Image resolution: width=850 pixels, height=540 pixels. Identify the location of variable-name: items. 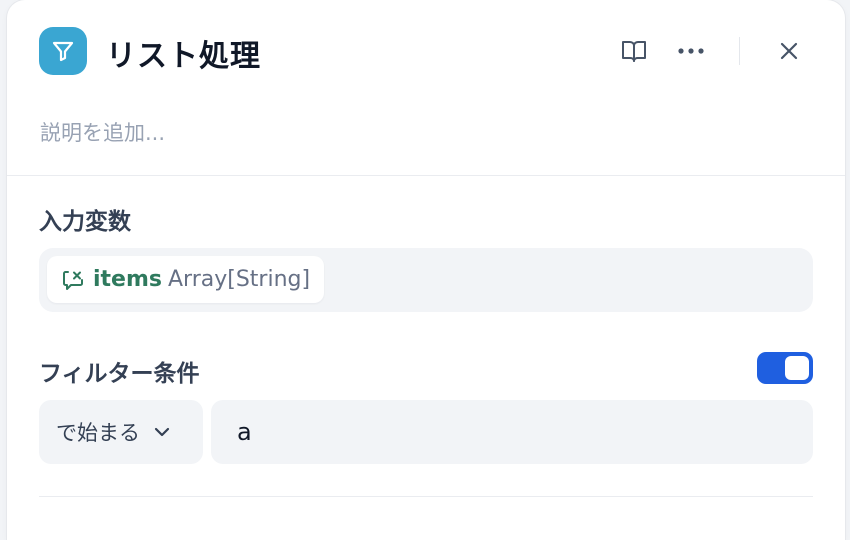
(127, 279).